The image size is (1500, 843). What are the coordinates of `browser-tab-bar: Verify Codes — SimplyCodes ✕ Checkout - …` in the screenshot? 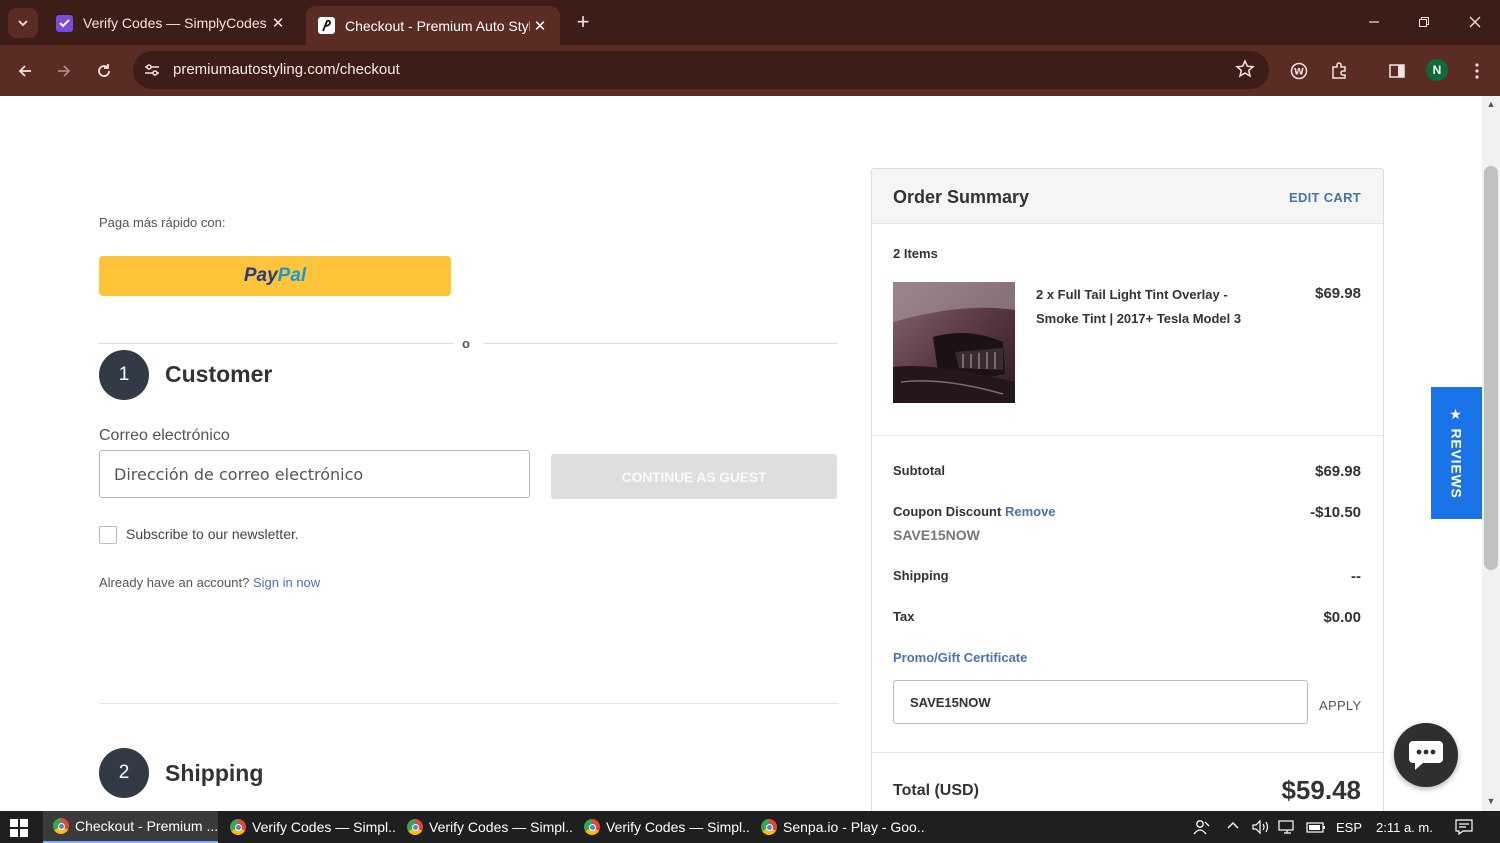 It's located at (750, 22).